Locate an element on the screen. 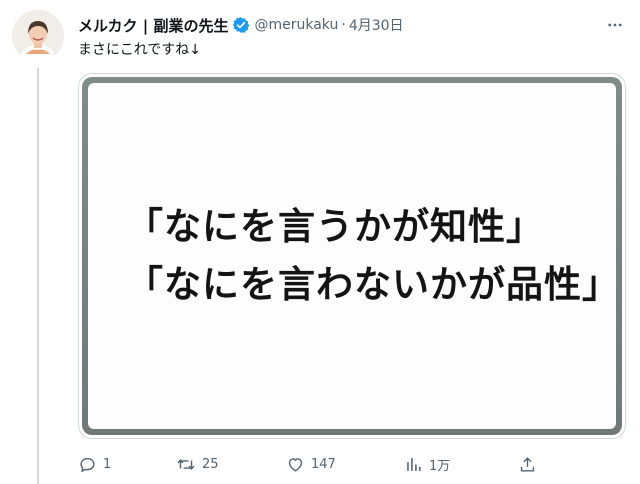 The image size is (640, 484). verified-badge-icon is located at coordinates (241, 25).